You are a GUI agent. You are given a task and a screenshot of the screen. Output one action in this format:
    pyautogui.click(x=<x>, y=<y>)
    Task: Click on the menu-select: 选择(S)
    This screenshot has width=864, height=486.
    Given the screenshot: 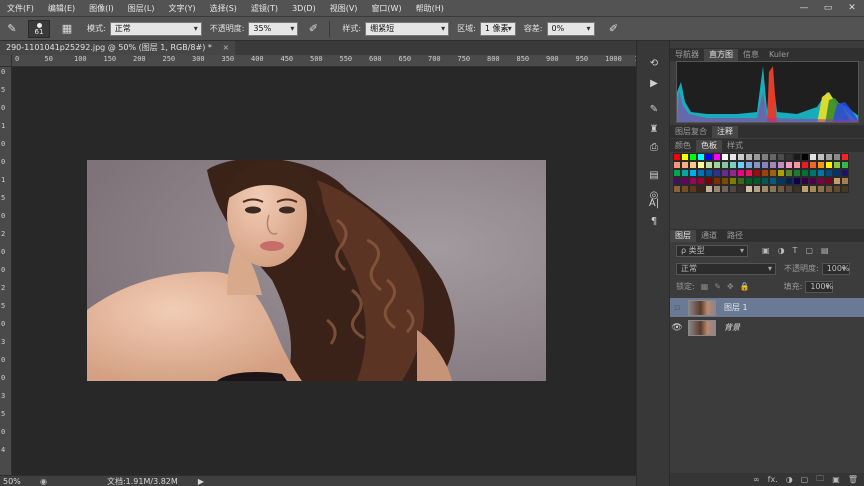 What is the action you would take?
    pyautogui.click(x=223, y=8)
    